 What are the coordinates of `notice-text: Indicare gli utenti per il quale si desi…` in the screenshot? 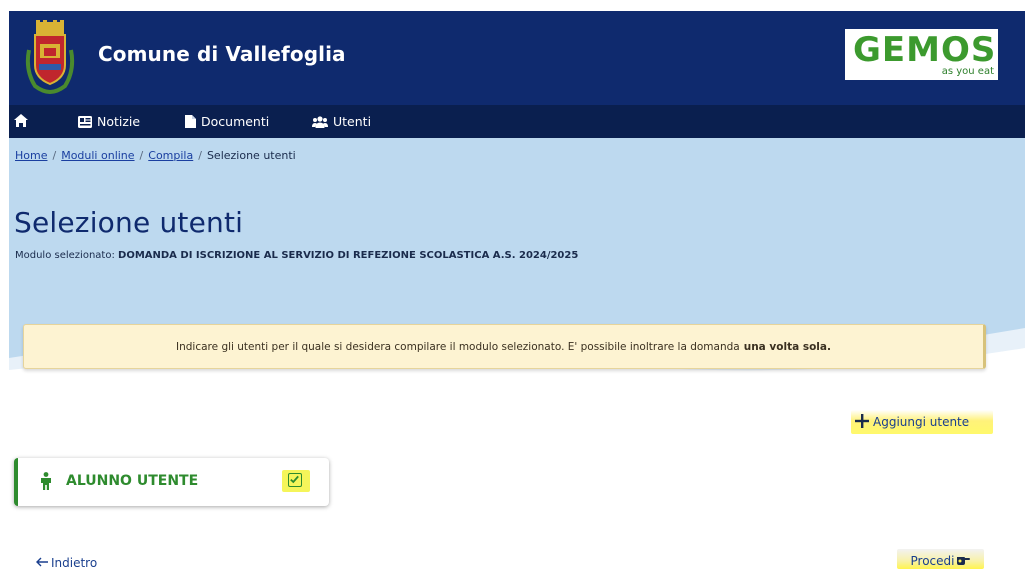 It's located at (458, 346).